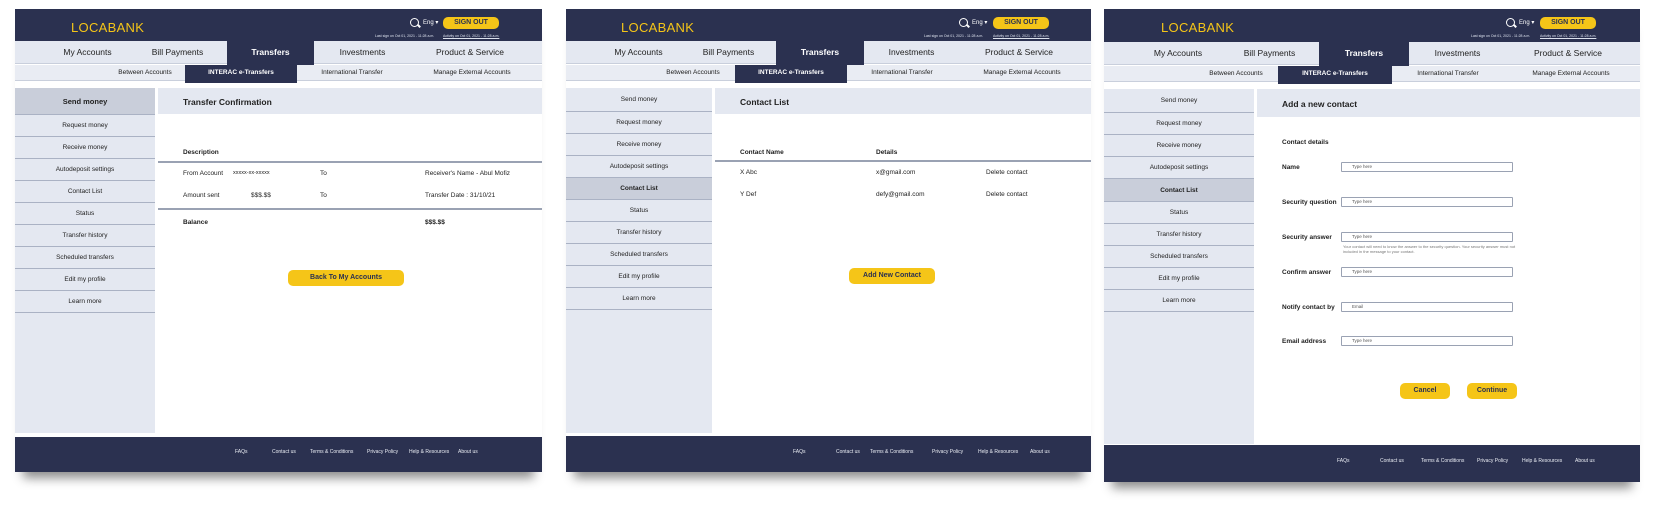  I want to click on name-input: Type here, so click(1427, 167).